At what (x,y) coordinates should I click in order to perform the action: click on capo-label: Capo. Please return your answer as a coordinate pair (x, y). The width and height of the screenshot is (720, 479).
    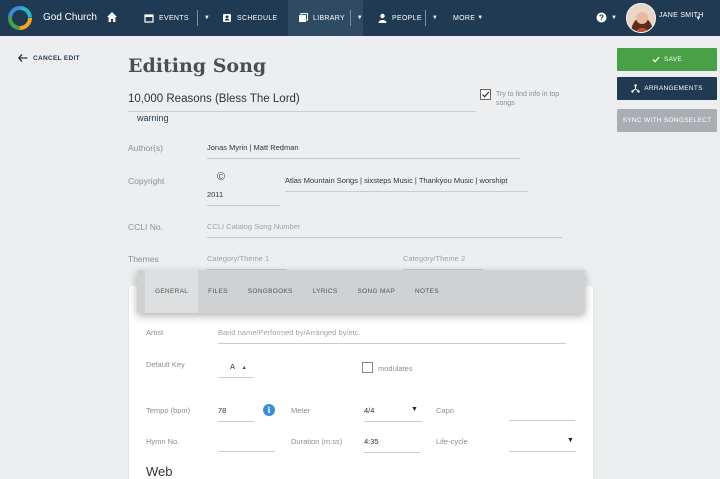
    Looking at the image, I should click on (445, 410).